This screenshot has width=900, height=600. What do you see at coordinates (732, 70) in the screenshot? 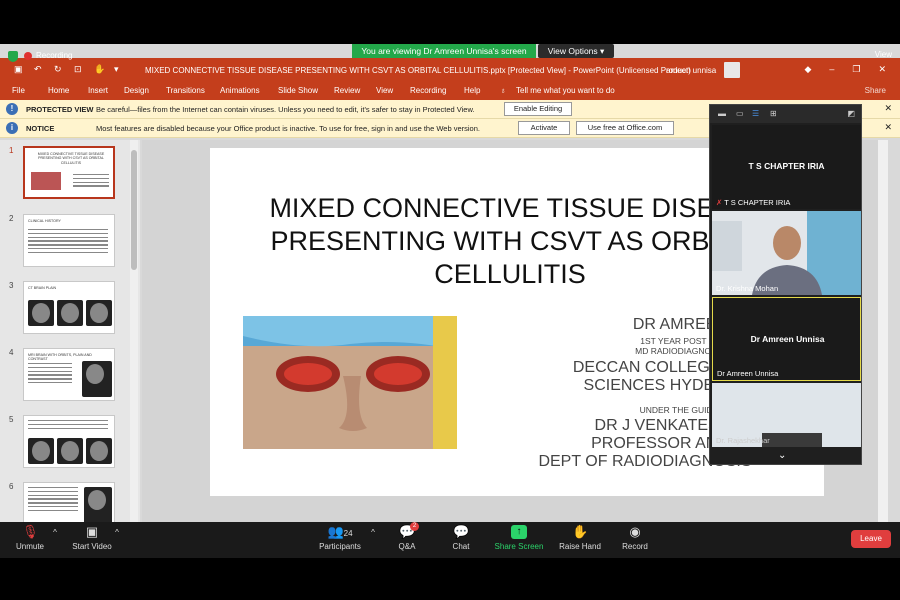
I see `avatar` at bounding box center [732, 70].